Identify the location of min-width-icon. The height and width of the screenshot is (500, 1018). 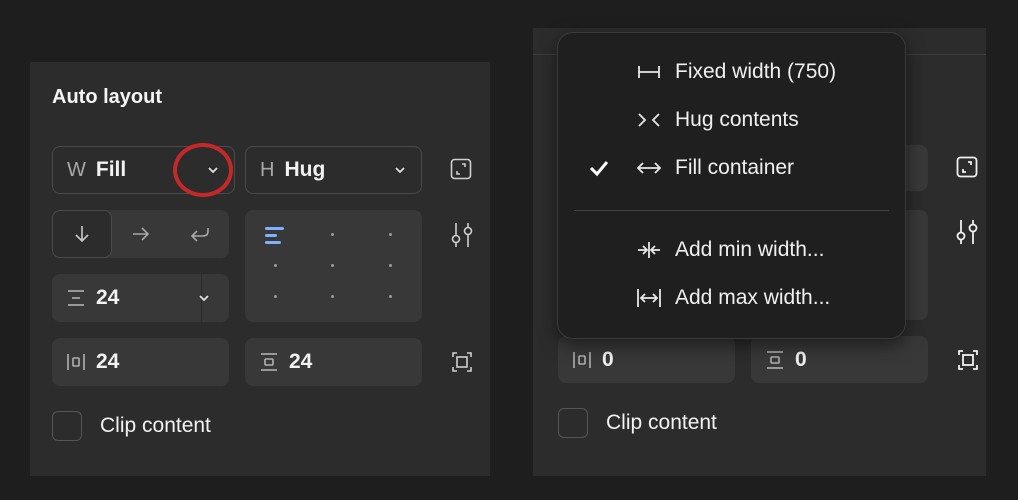
(649, 250).